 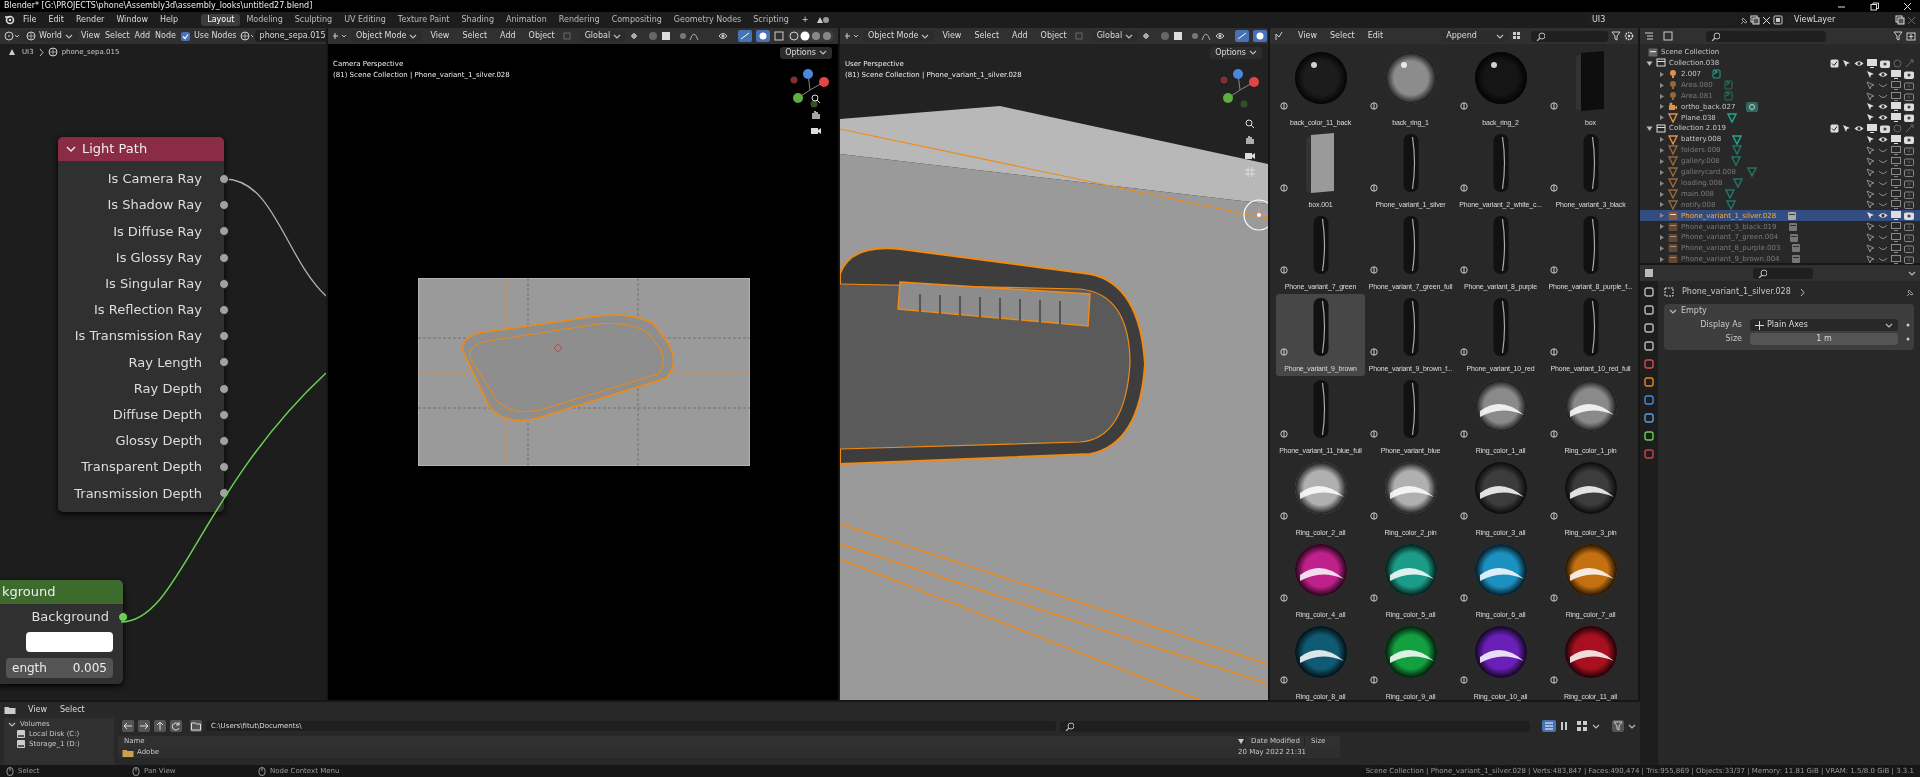 I want to click on workspace-tab: Rendering, so click(x=579, y=20).